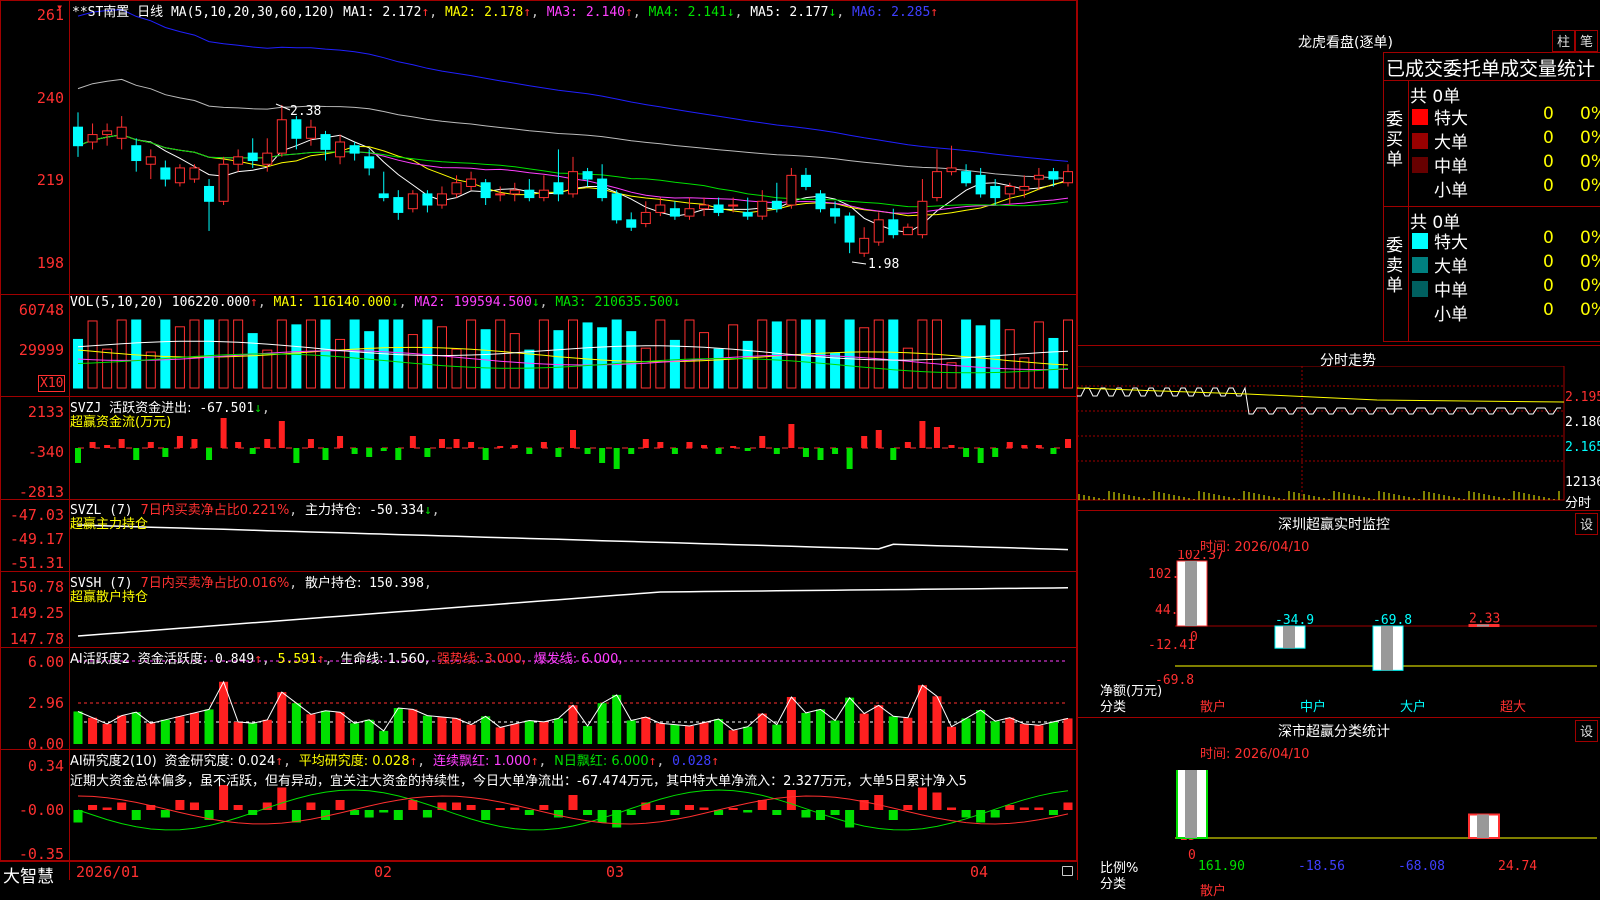  What do you see at coordinates (1200, 556) in the screenshot?
I see `sz-net-value: 102.37` at bounding box center [1200, 556].